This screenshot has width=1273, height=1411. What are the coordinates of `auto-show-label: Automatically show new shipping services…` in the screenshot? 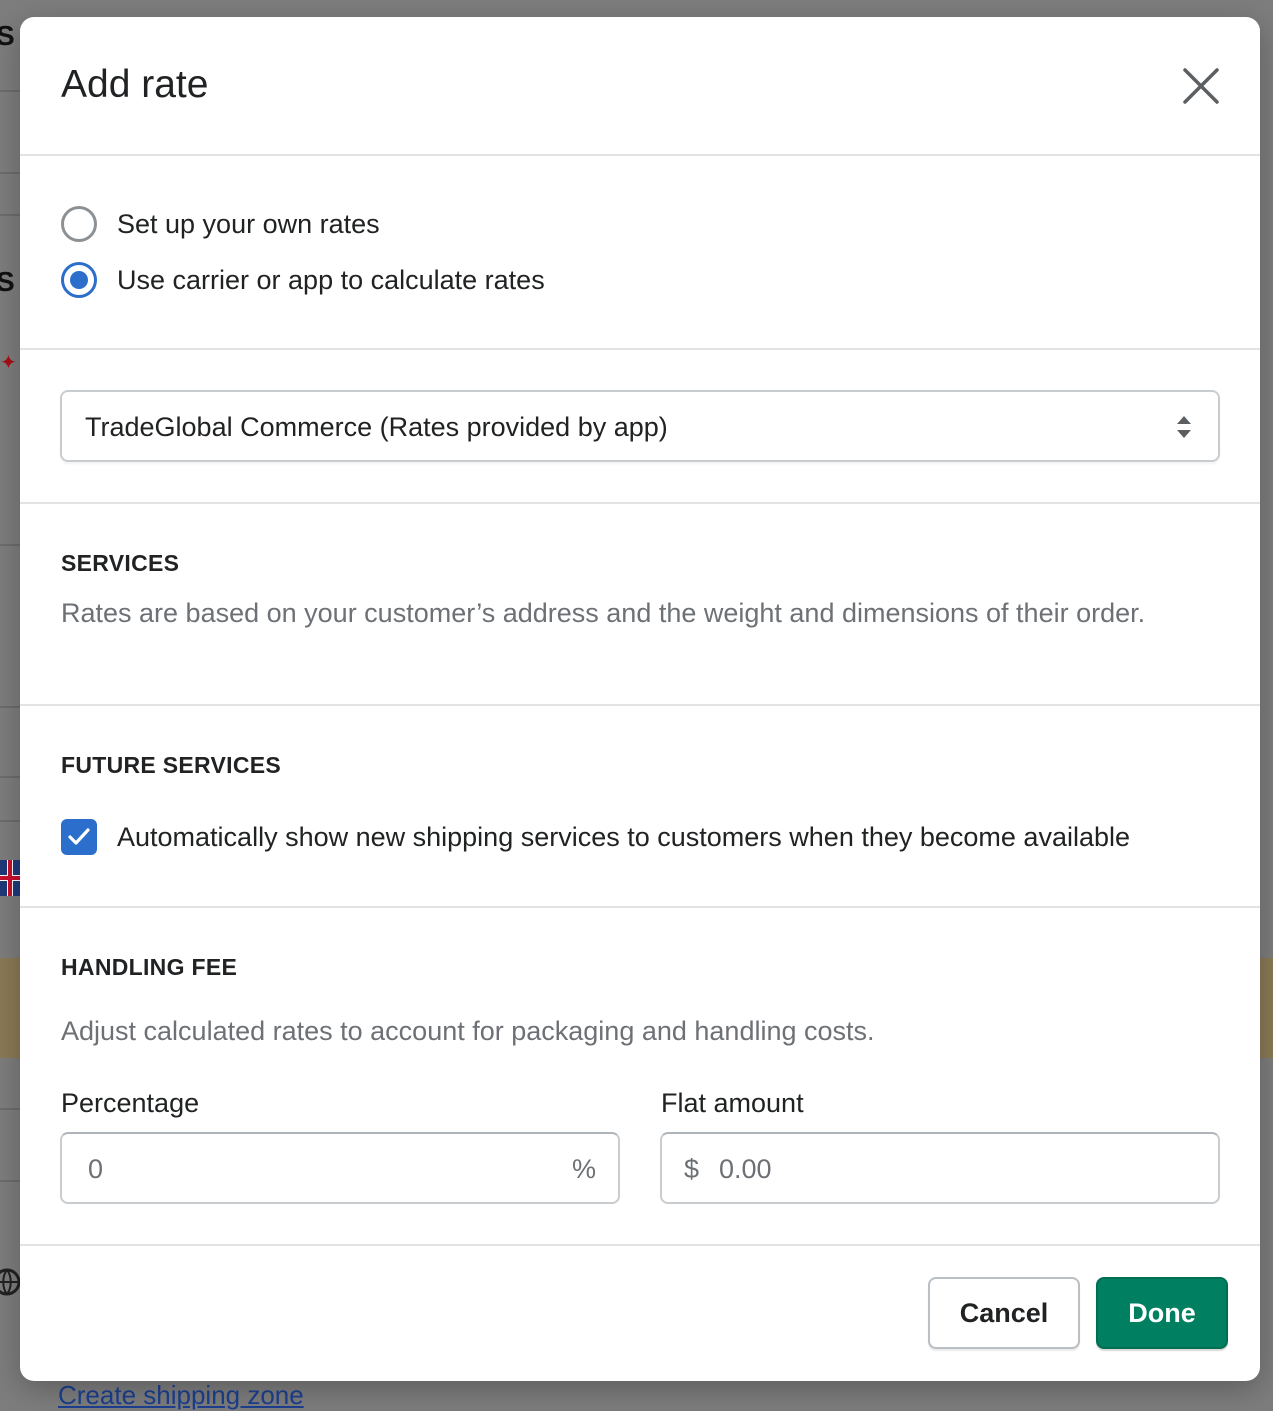 It's located at (624, 836).